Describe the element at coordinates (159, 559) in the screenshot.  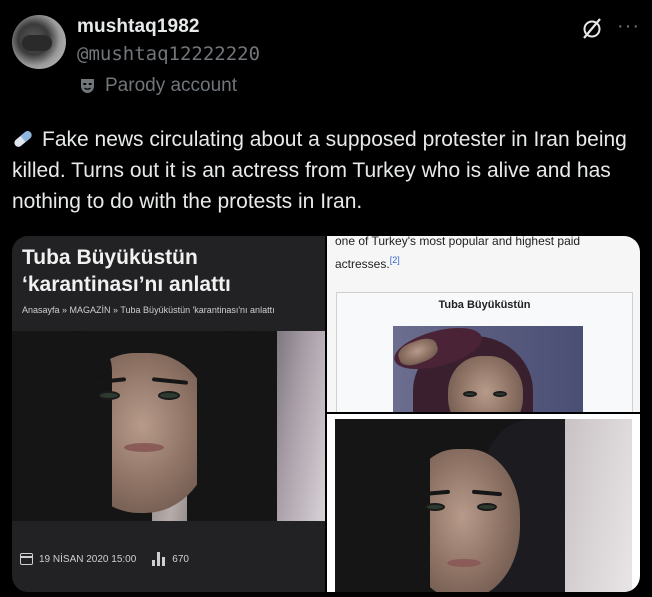
I see `bar-chart-icon` at that location.